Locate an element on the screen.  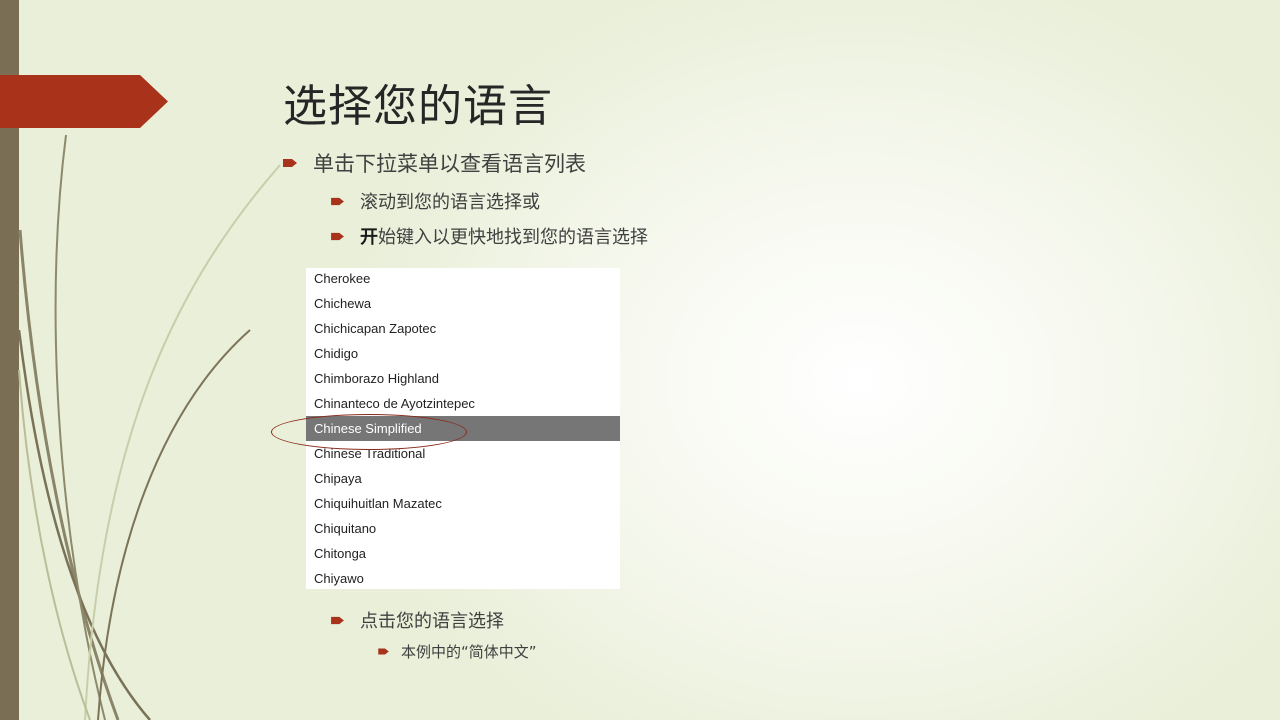
list-item: Chinanteco de Ayotzintepec is located at coordinates (463, 403).